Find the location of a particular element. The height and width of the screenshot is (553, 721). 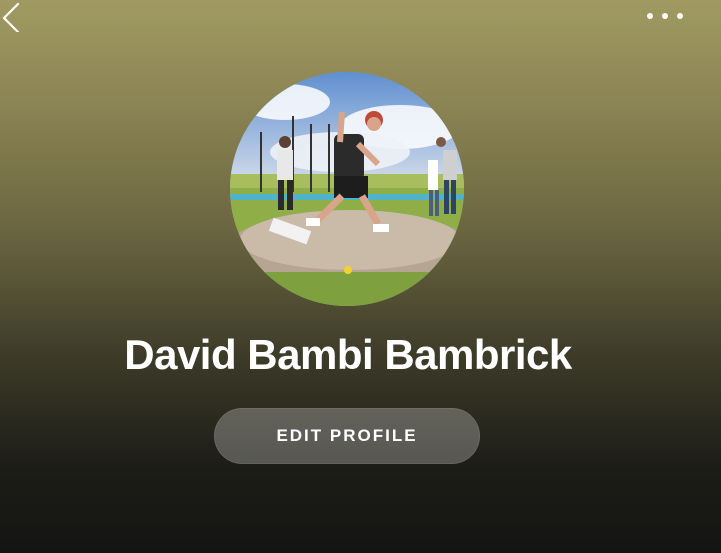

more-horizontal-icon is located at coordinates (665, 16).